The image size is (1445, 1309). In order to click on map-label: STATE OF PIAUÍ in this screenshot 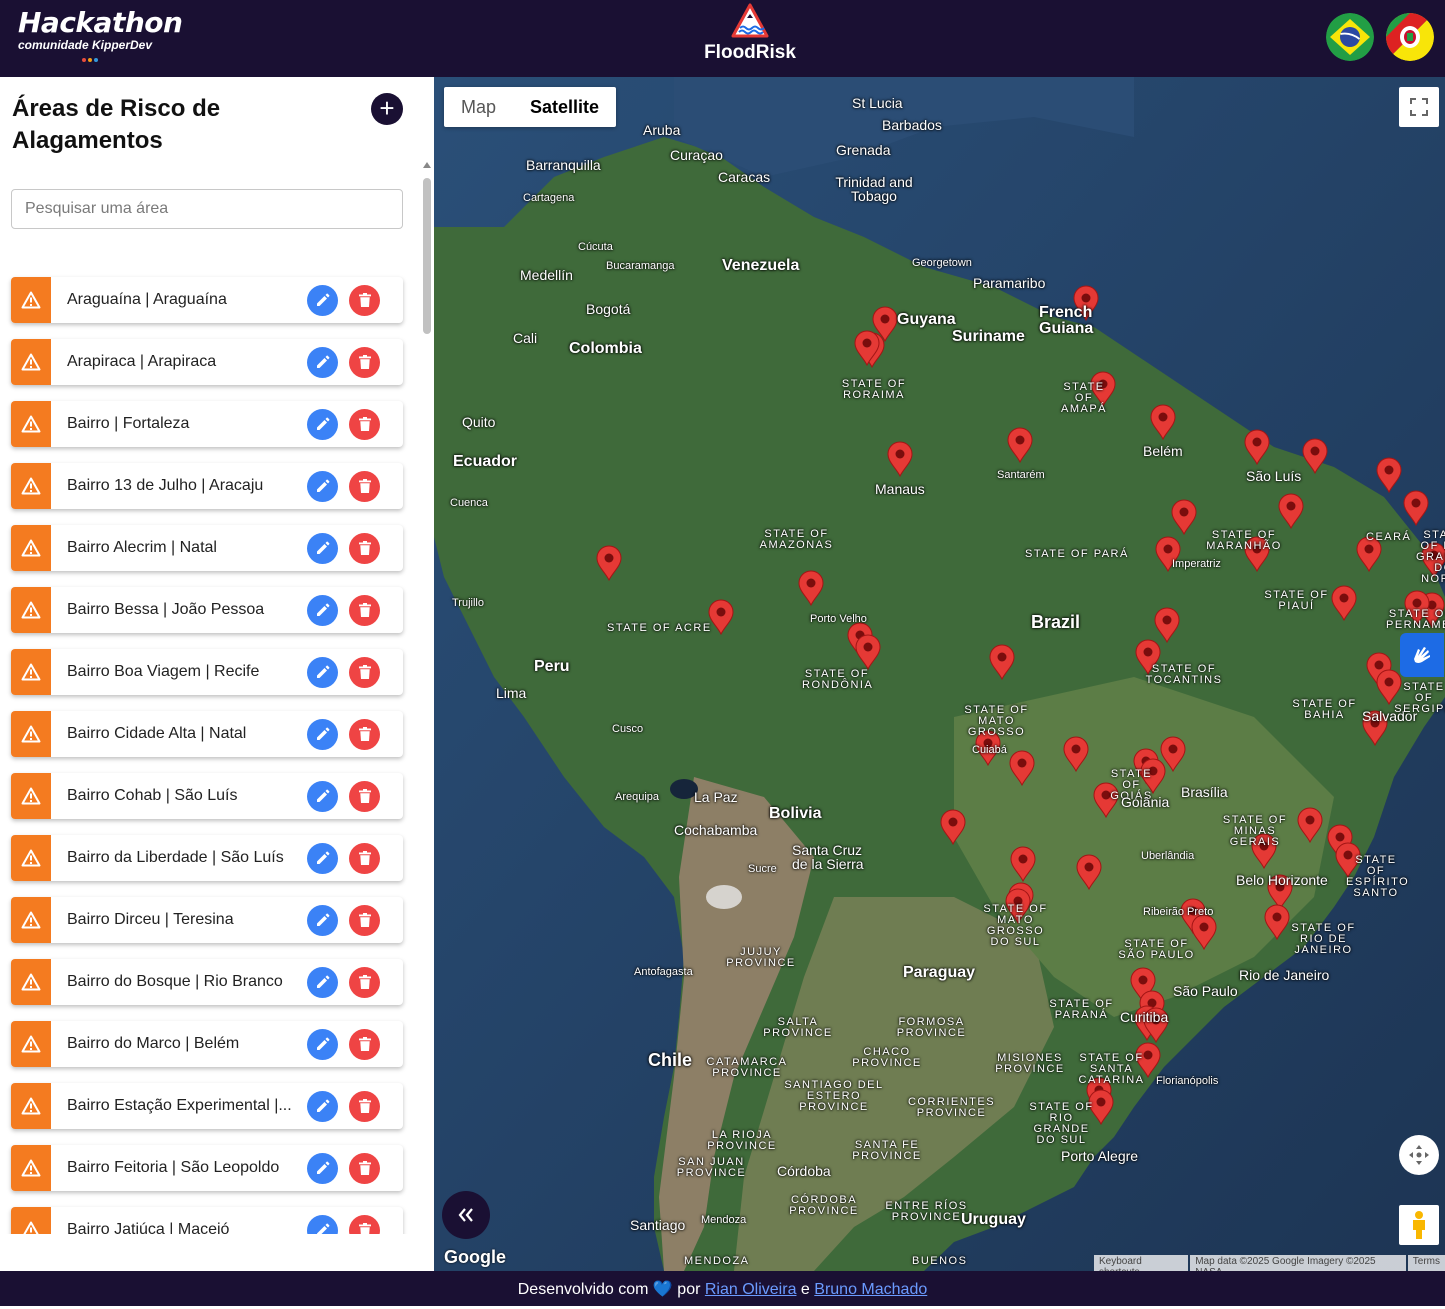, I will do `click(1296, 600)`.